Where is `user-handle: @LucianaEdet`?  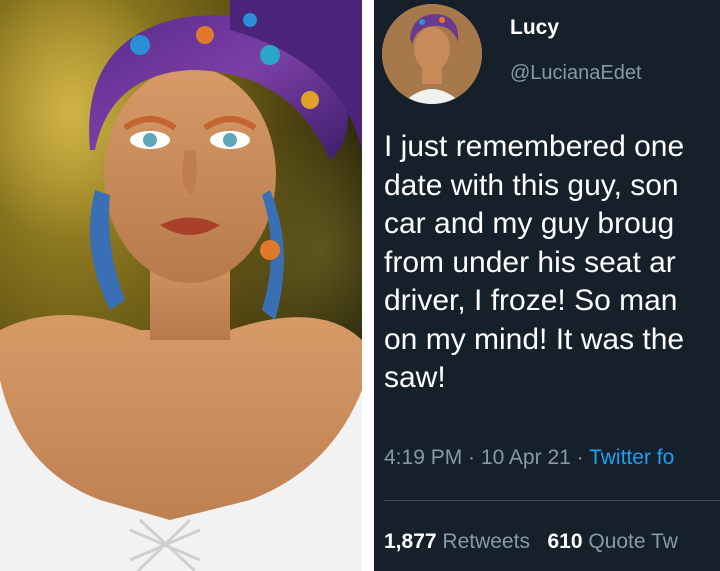 user-handle: @LucianaEdet is located at coordinates (576, 73).